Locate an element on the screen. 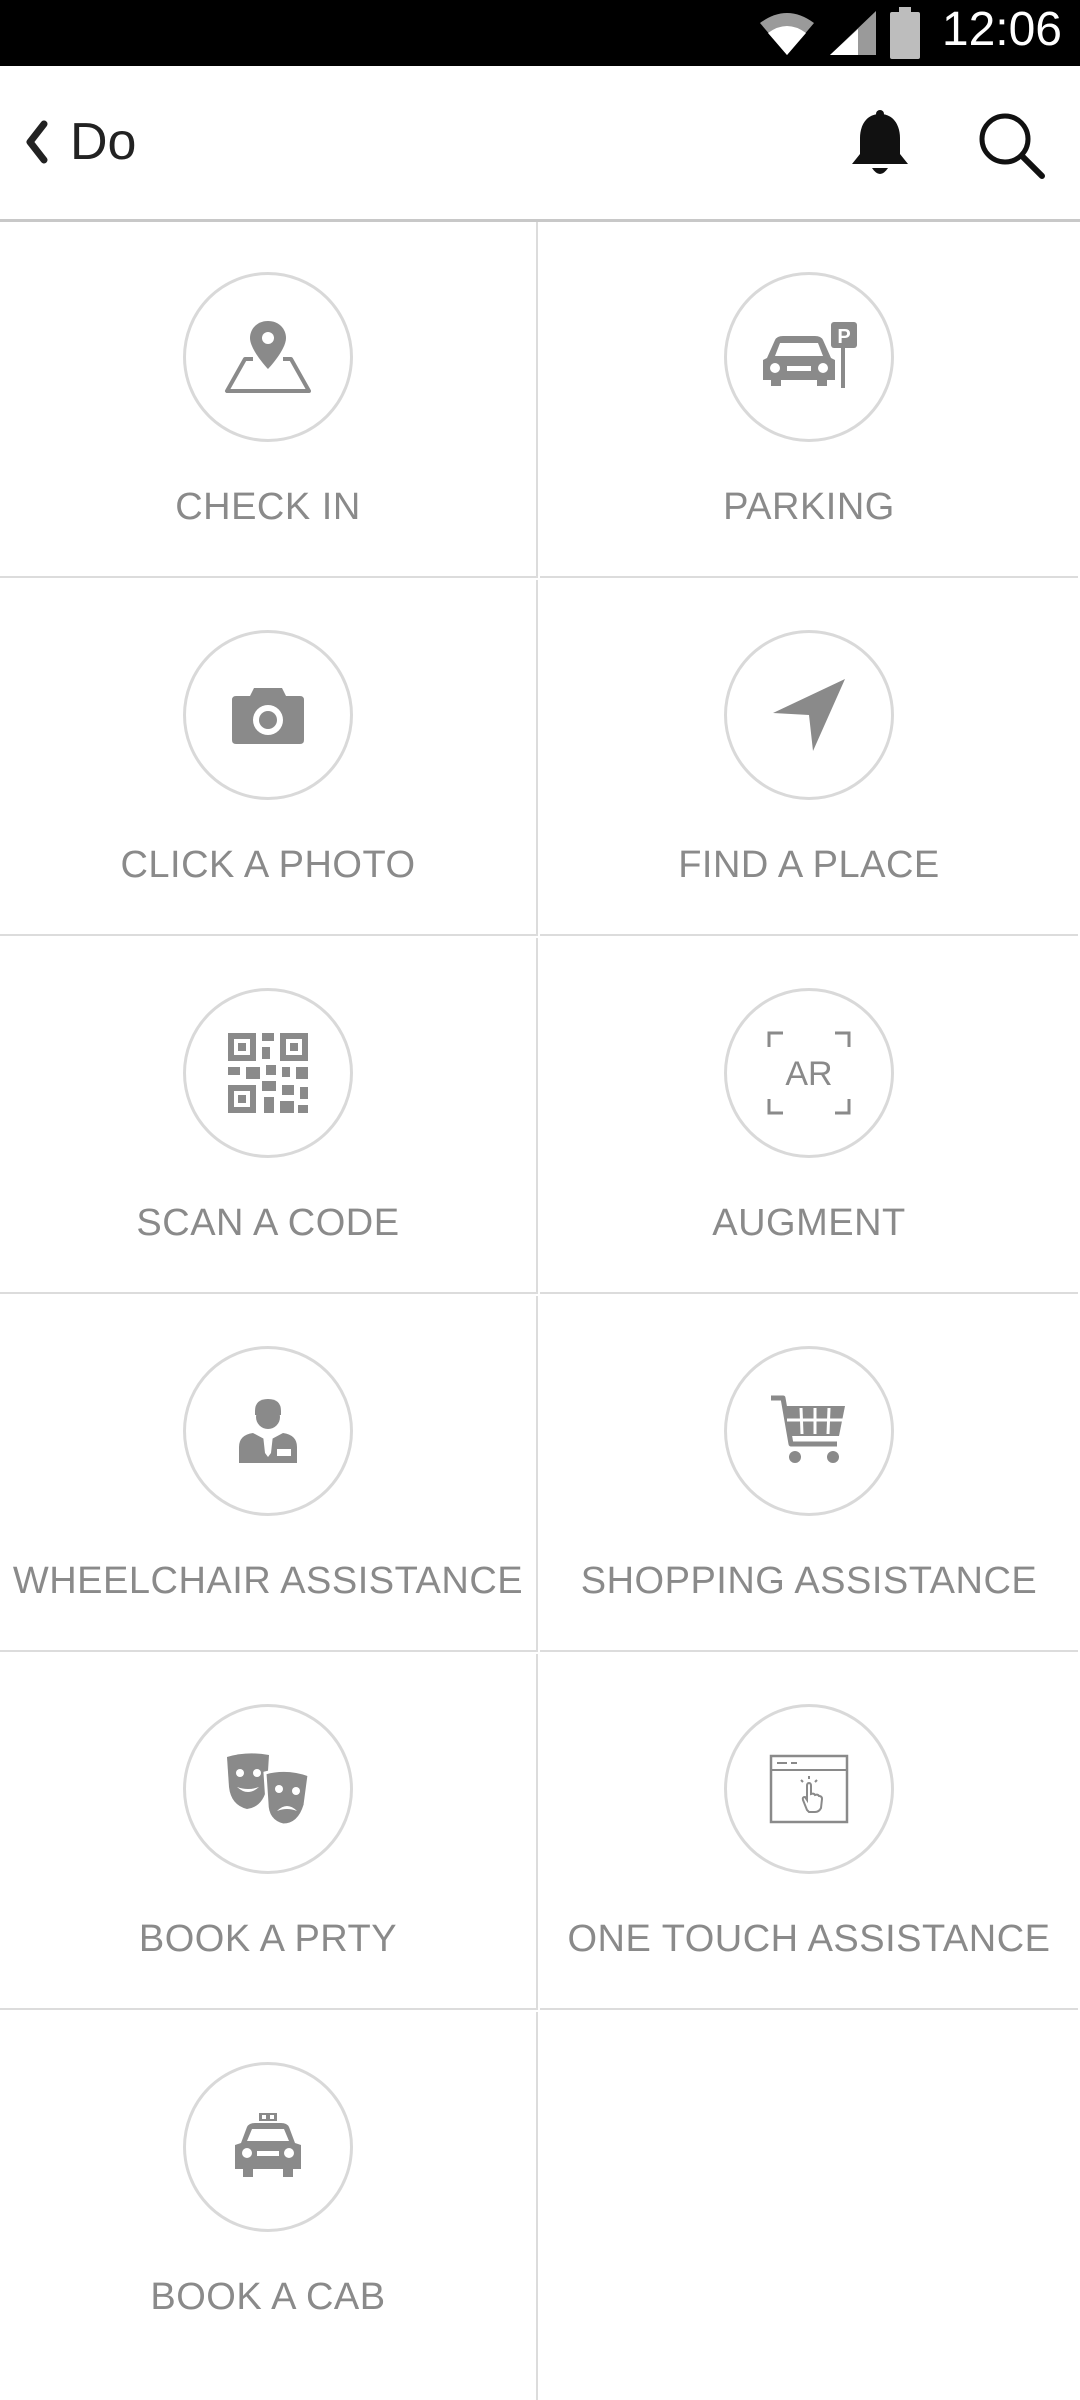 The width and height of the screenshot is (1080, 2400). icon-circle: P is located at coordinates (809, 357).